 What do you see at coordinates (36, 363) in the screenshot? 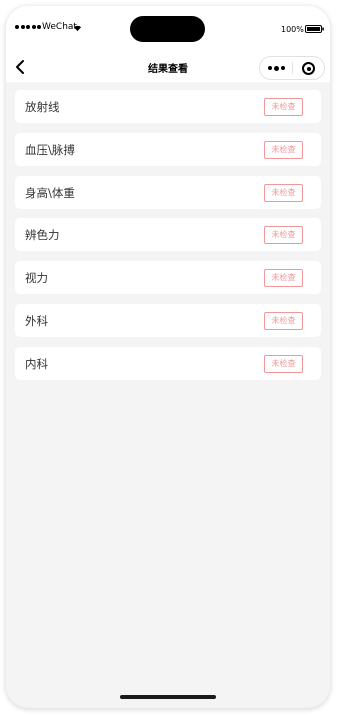
I see `item-label: 内科` at bounding box center [36, 363].